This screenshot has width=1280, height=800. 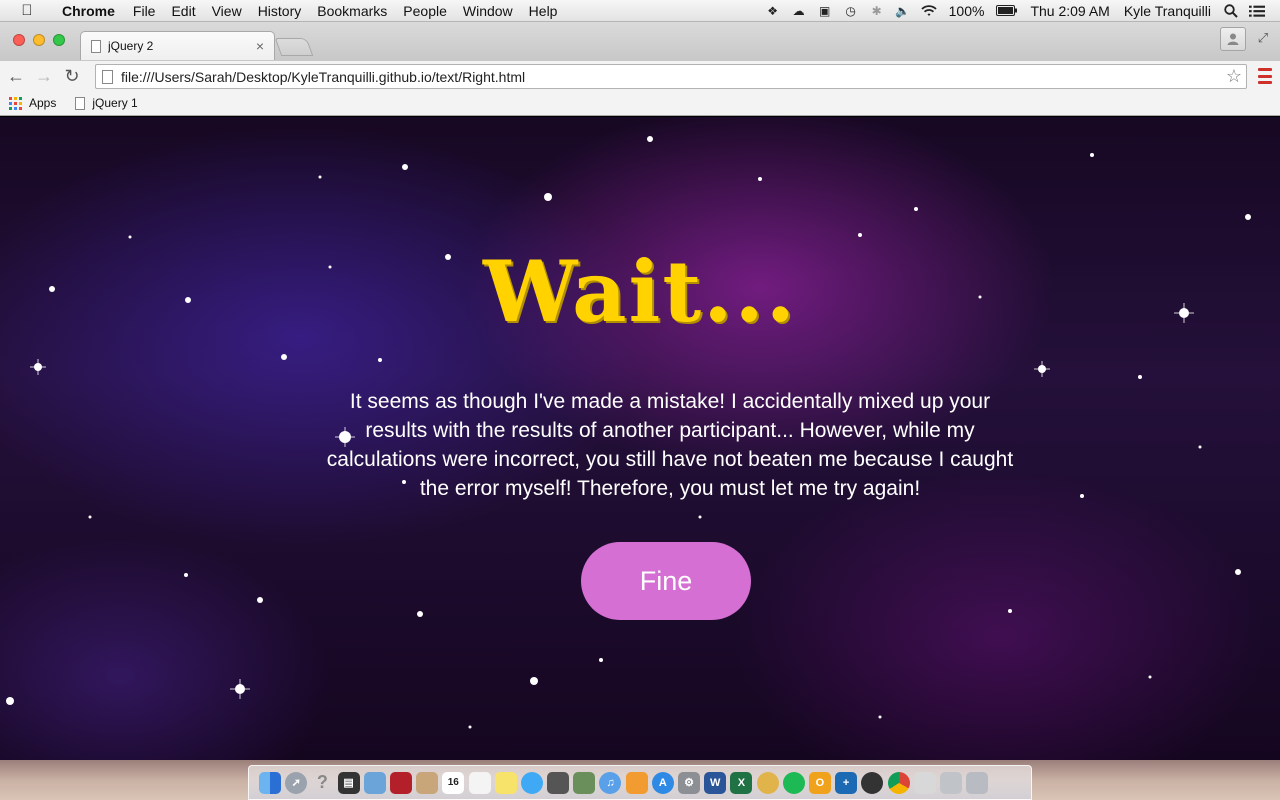 What do you see at coordinates (898, 782) in the screenshot?
I see `chrome-icon` at bounding box center [898, 782].